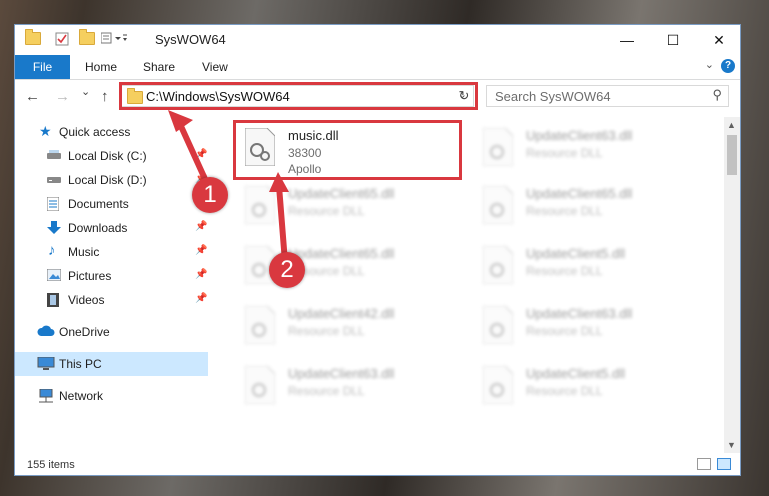  I want to click on videos-icon, so click(54, 300).